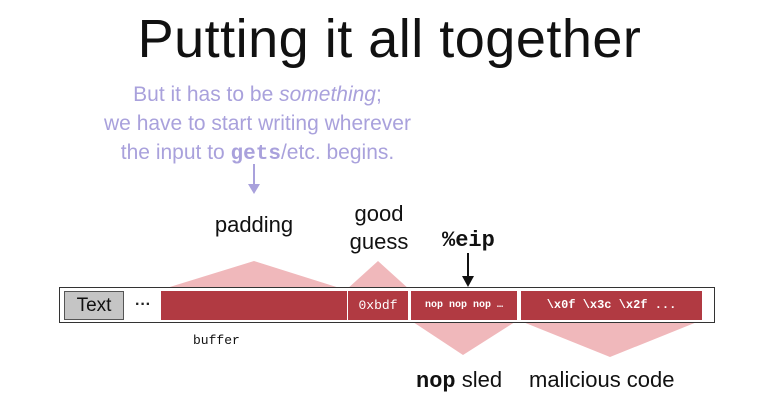 The width and height of the screenshot is (779, 404). What do you see at coordinates (602, 379) in the screenshot?
I see `malicious-code-label: malicious code` at bounding box center [602, 379].